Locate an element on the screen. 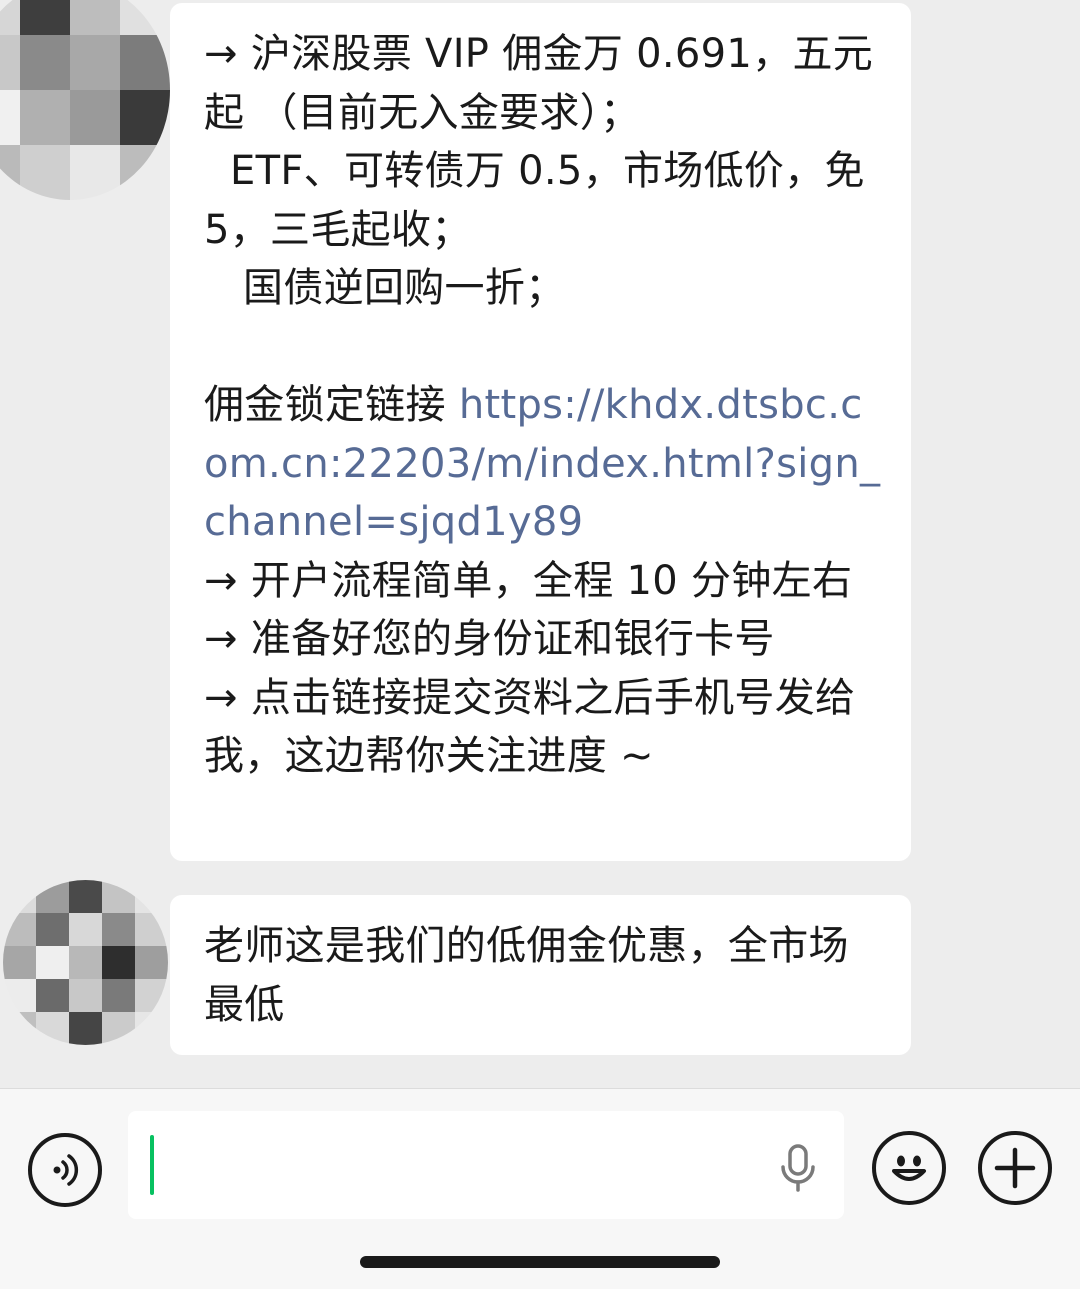 This screenshot has height=1289, width=1080. message-text: 老师这是我们的低佣金优惠，全市场最低 is located at coordinates (526, 975).